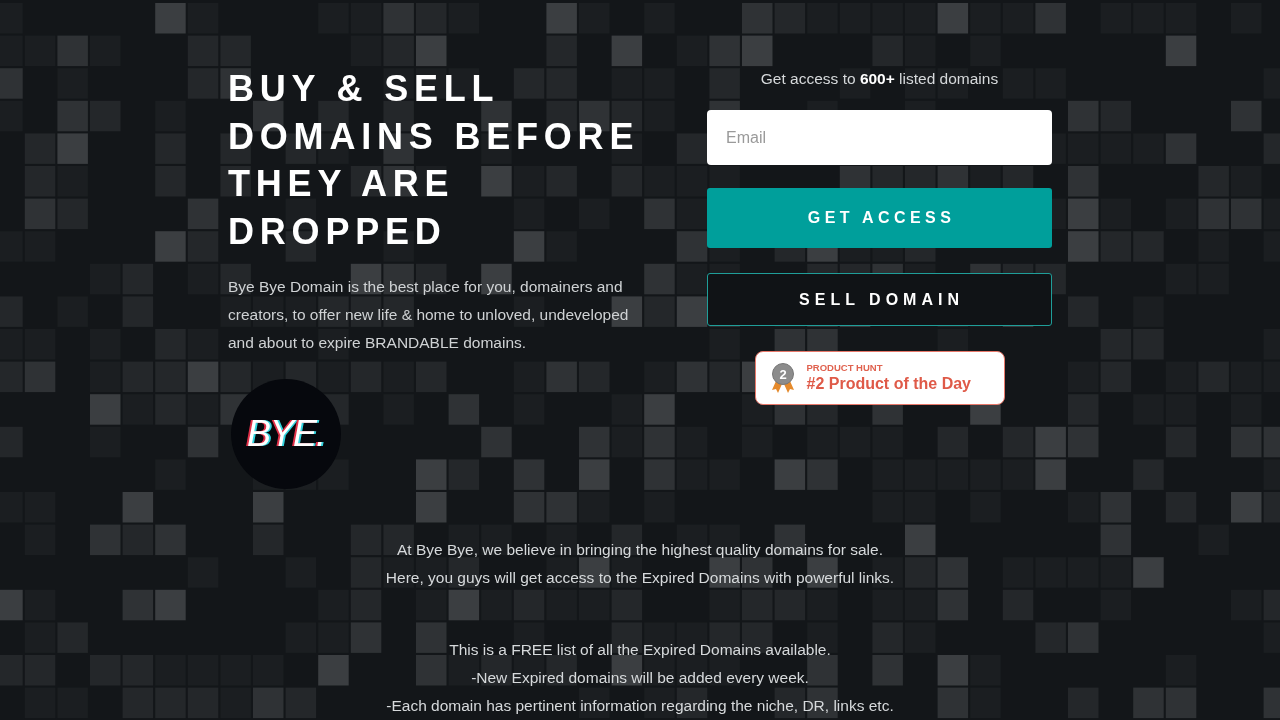 The width and height of the screenshot is (1280, 720). I want to click on access-headline: Get access to 600+ listed domains, so click(879, 79).